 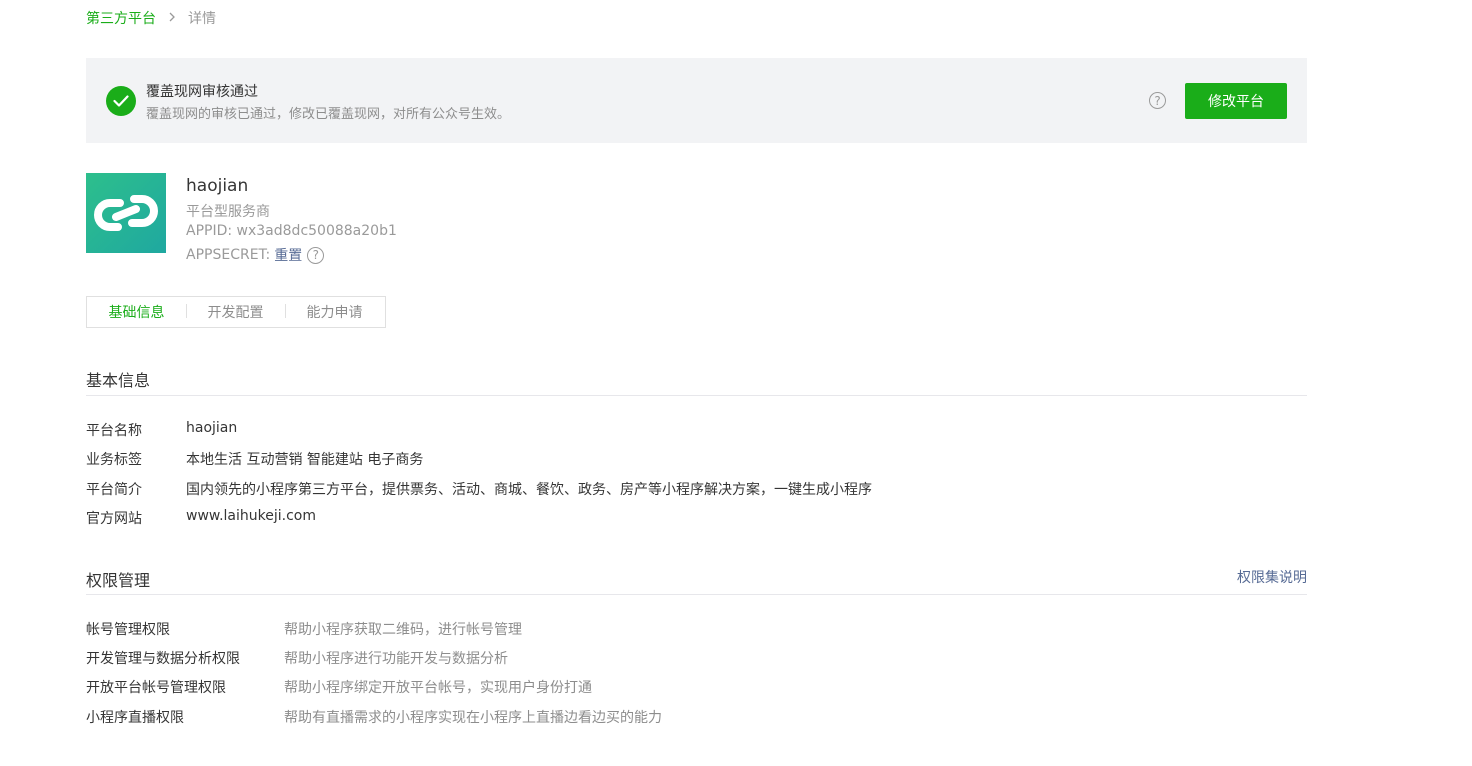 I want to click on permissions-title: 权限管理, so click(x=118, y=580).